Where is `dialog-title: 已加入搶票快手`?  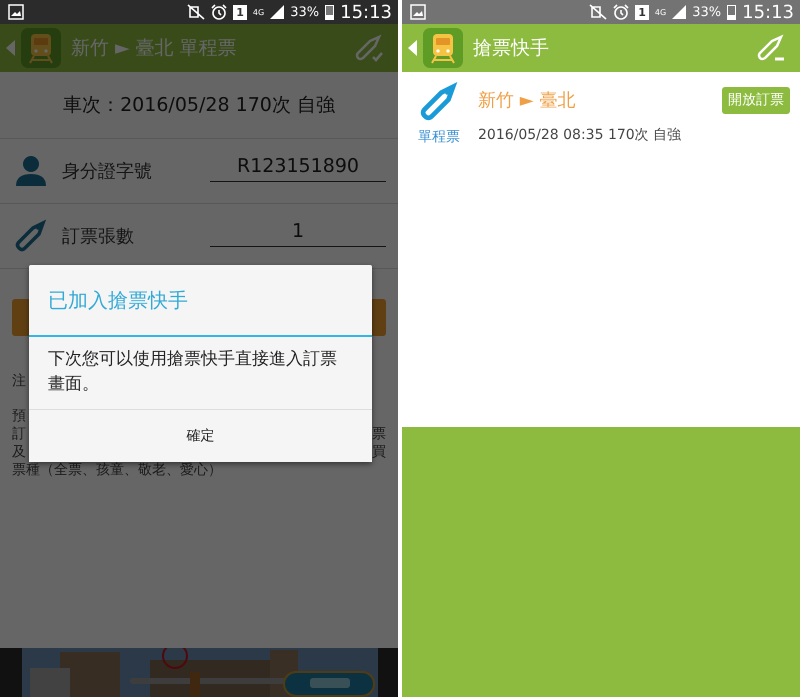
dialog-title: 已加入搶票快手 is located at coordinates (200, 301).